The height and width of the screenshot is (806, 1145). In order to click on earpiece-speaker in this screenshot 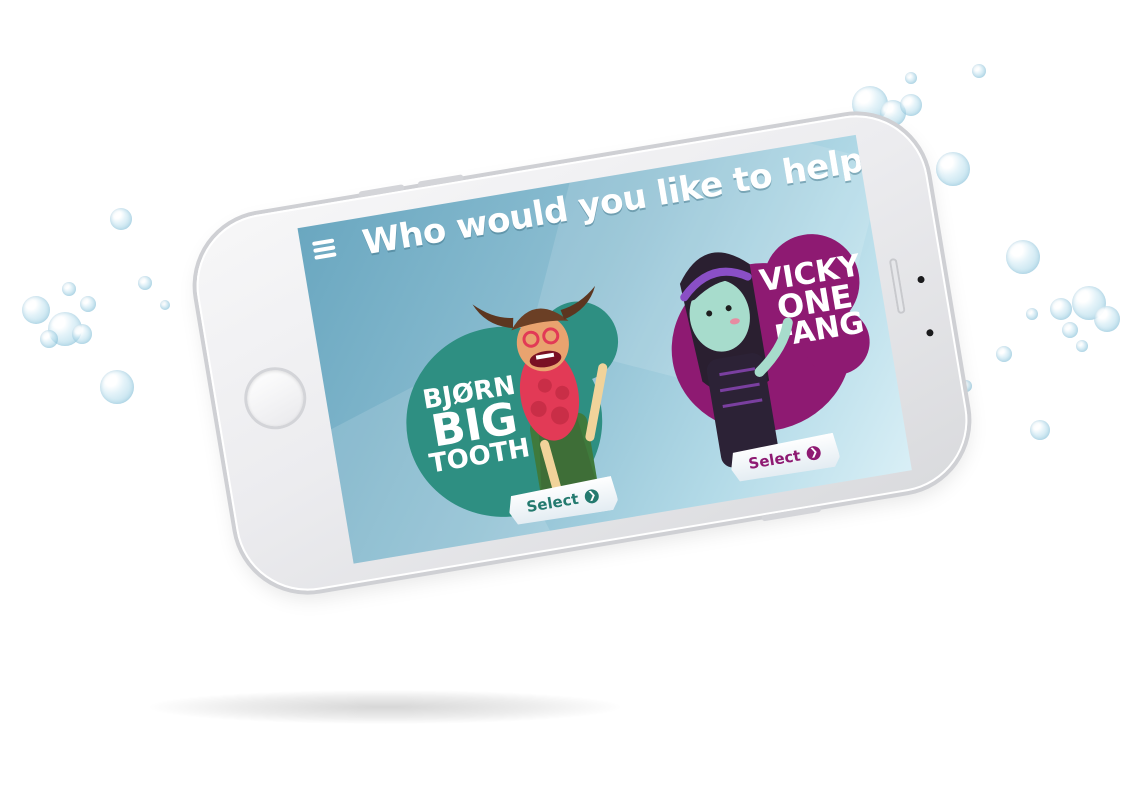, I will do `click(897, 286)`.